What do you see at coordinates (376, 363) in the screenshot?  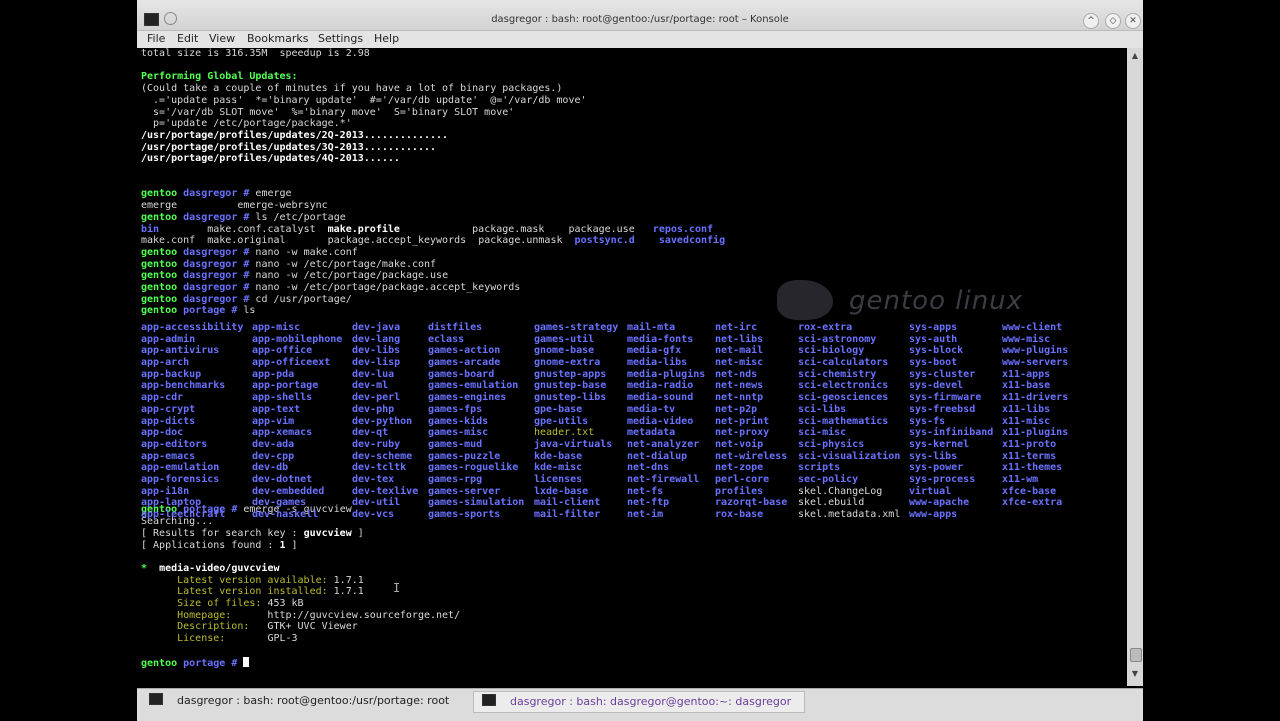 I see `listing-entry: dev-lisp` at bounding box center [376, 363].